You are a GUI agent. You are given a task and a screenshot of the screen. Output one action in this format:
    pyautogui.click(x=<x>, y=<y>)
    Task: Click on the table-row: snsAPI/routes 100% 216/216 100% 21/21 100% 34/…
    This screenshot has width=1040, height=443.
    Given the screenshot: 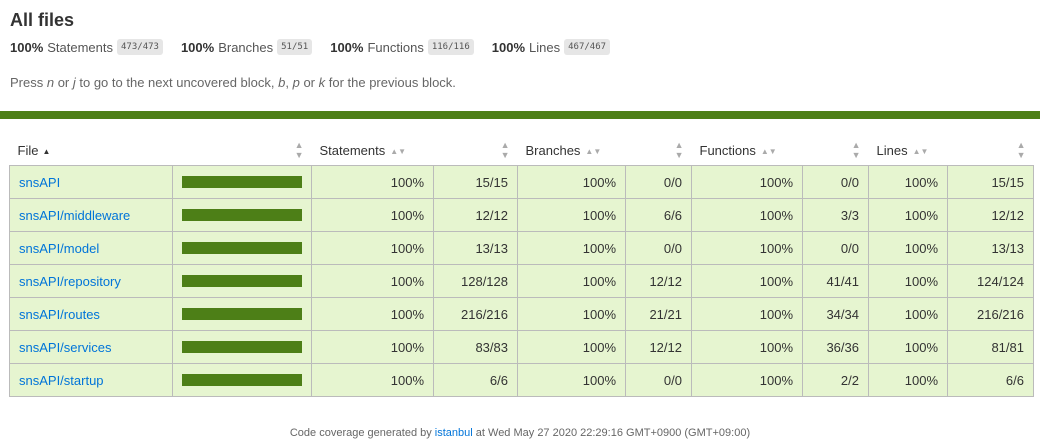 What is the action you would take?
    pyautogui.click(x=521, y=314)
    